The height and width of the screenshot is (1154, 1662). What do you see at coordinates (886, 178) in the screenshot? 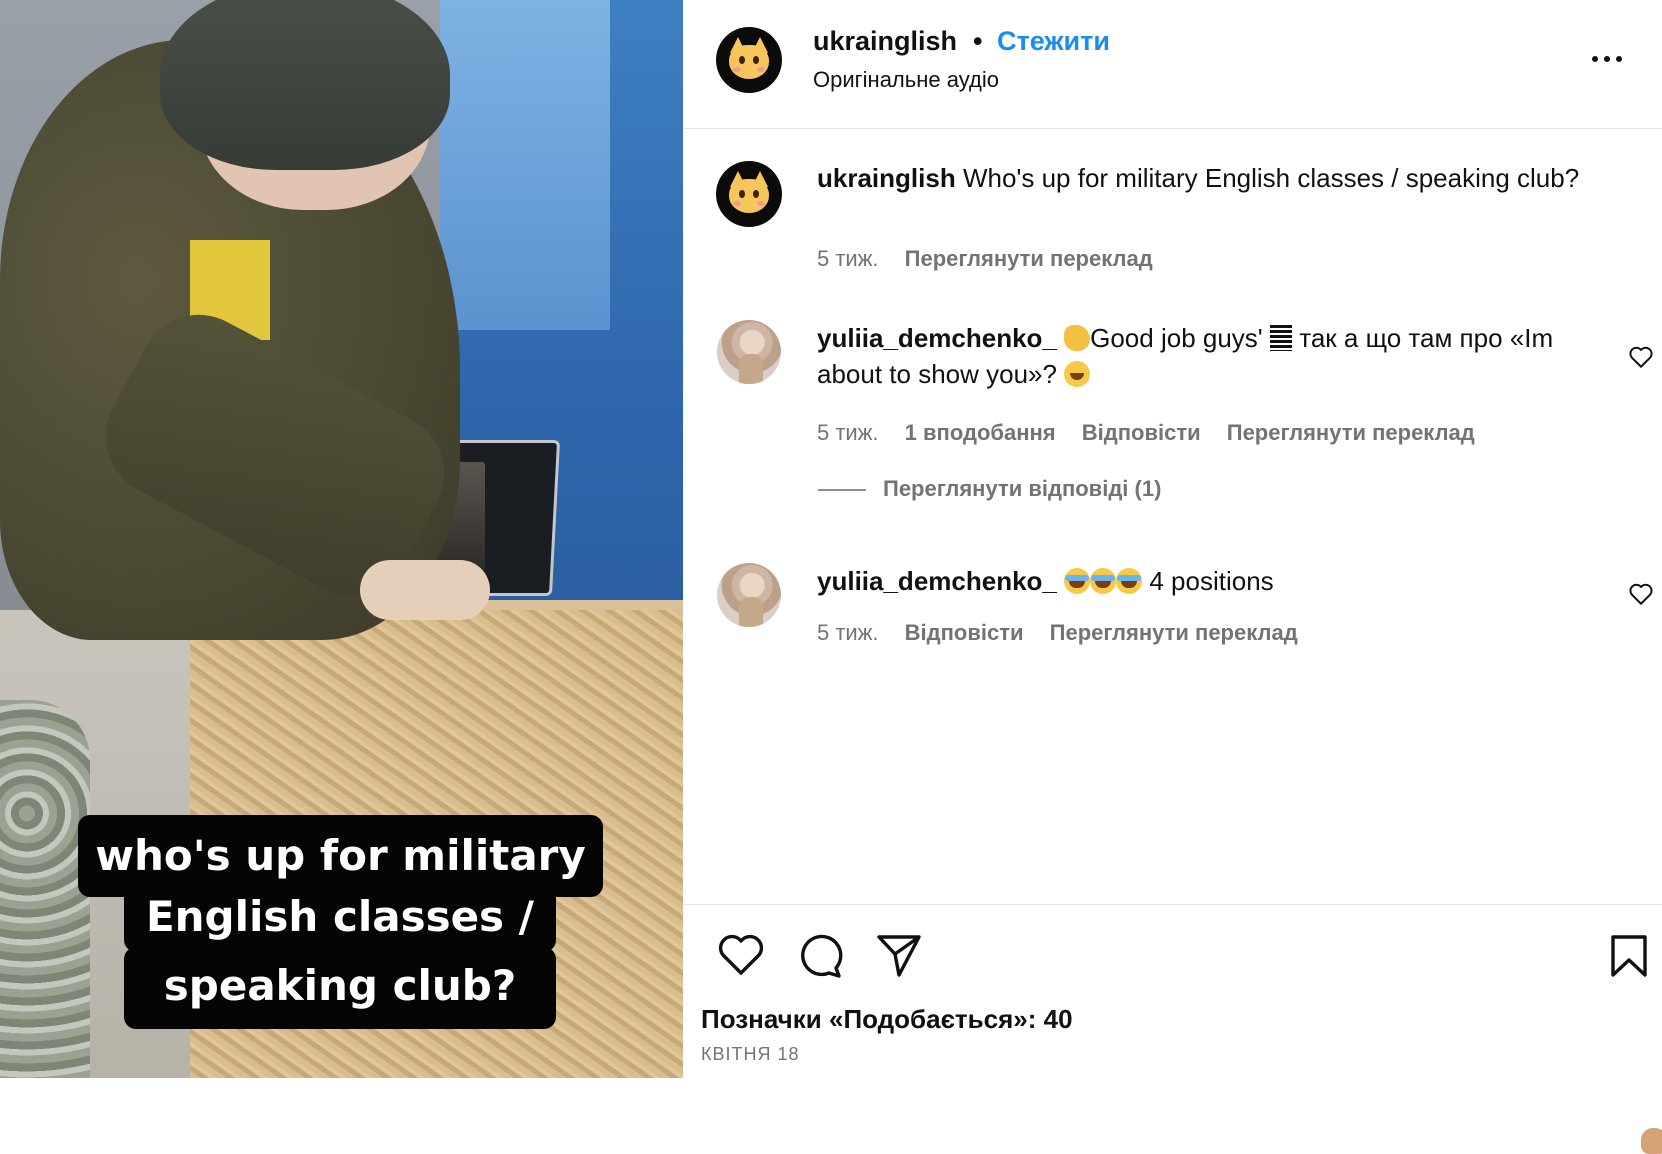
I see `caption-username: ukrainglish` at bounding box center [886, 178].